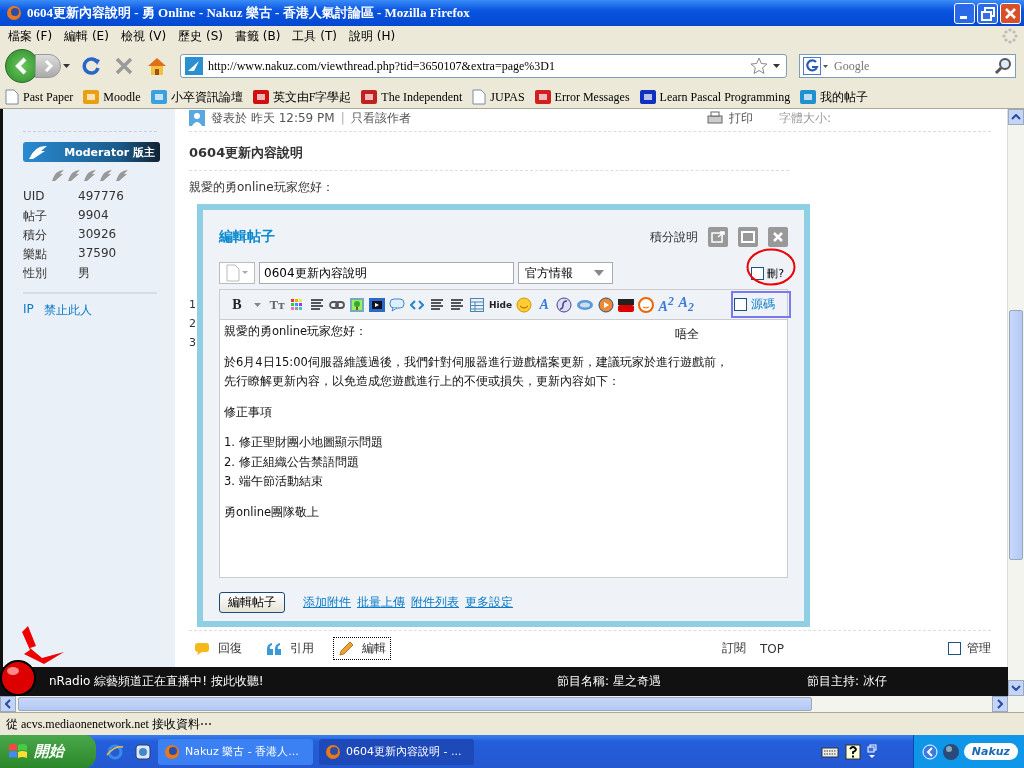 The width and height of the screenshot is (1024, 768). I want to click on reply-link: 回復, so click(218, 648).